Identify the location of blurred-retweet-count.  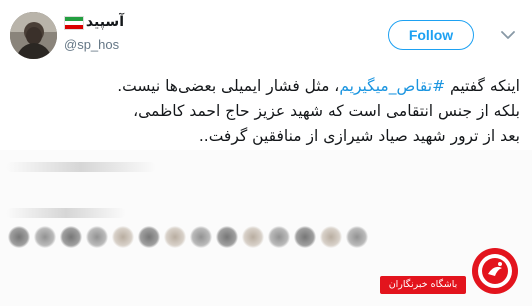
(66, 213).